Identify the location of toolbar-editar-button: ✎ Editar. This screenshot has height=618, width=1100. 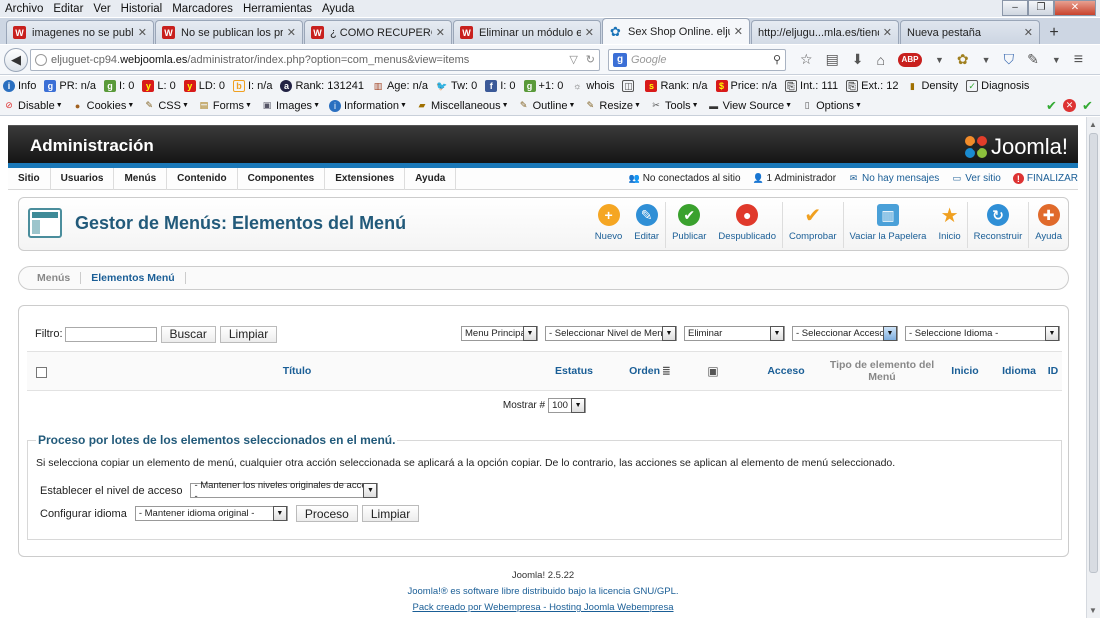
(646, 225).